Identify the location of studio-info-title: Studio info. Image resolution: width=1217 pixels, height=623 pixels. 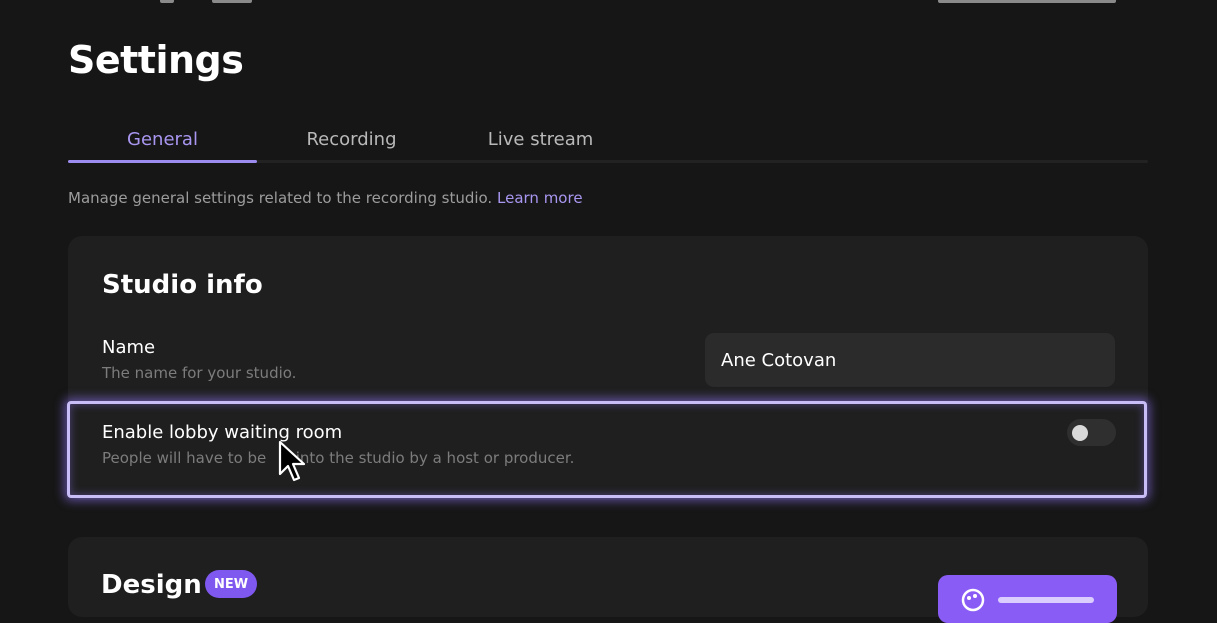
(182, 285).